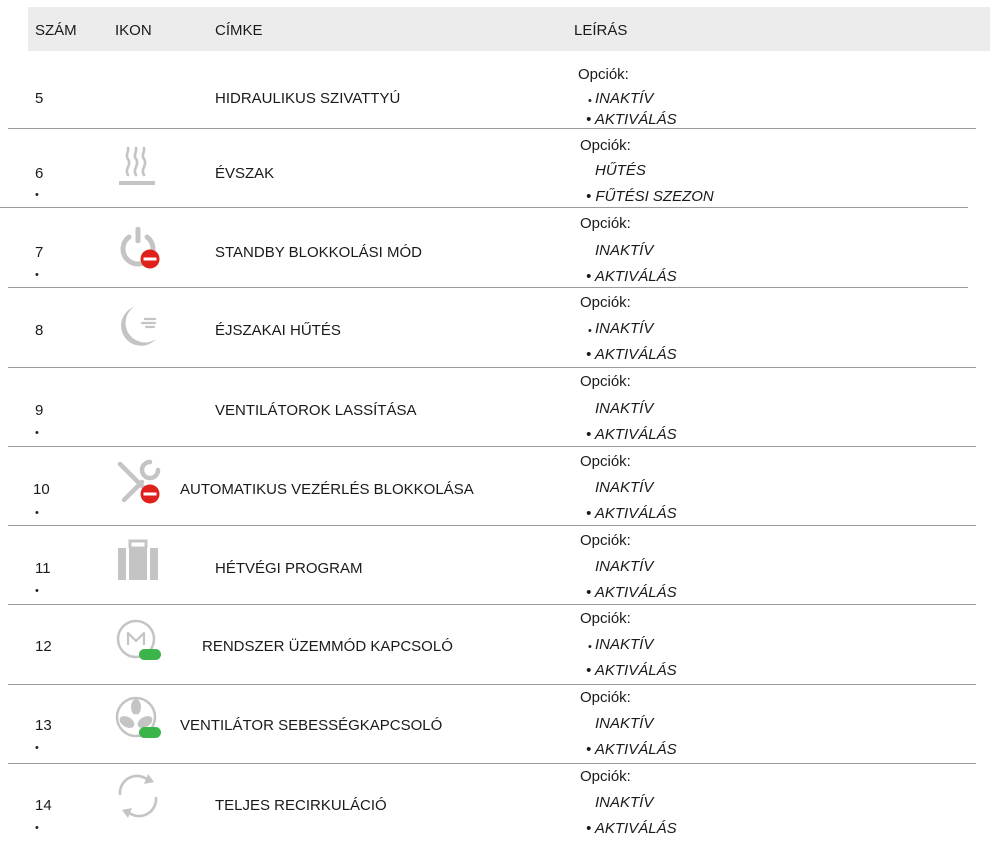  I want to click on header-label: CÍMKE, so click(239, 30).